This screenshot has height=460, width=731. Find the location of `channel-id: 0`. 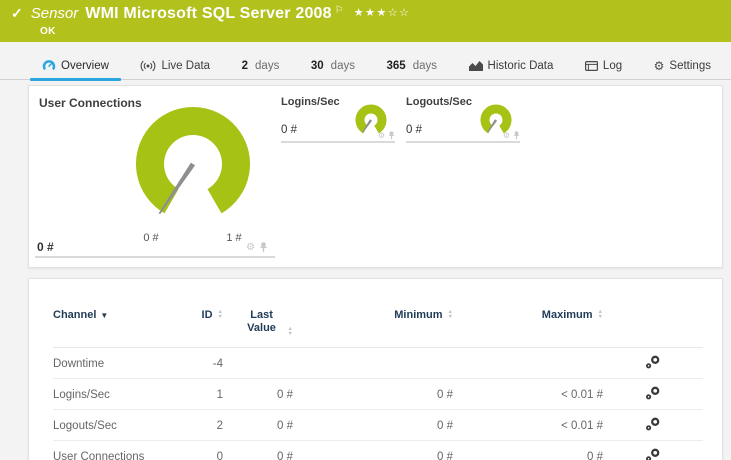

channel-id: 0 is located at coordinates (203, 450).